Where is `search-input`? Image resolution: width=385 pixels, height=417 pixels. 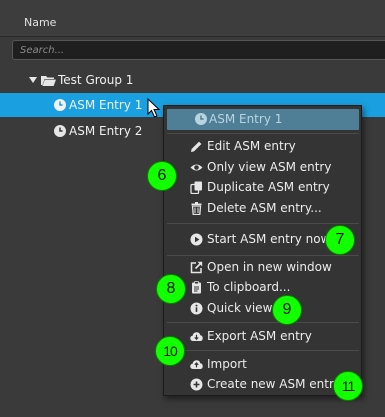
search-input is located at coordinates (199, 50).